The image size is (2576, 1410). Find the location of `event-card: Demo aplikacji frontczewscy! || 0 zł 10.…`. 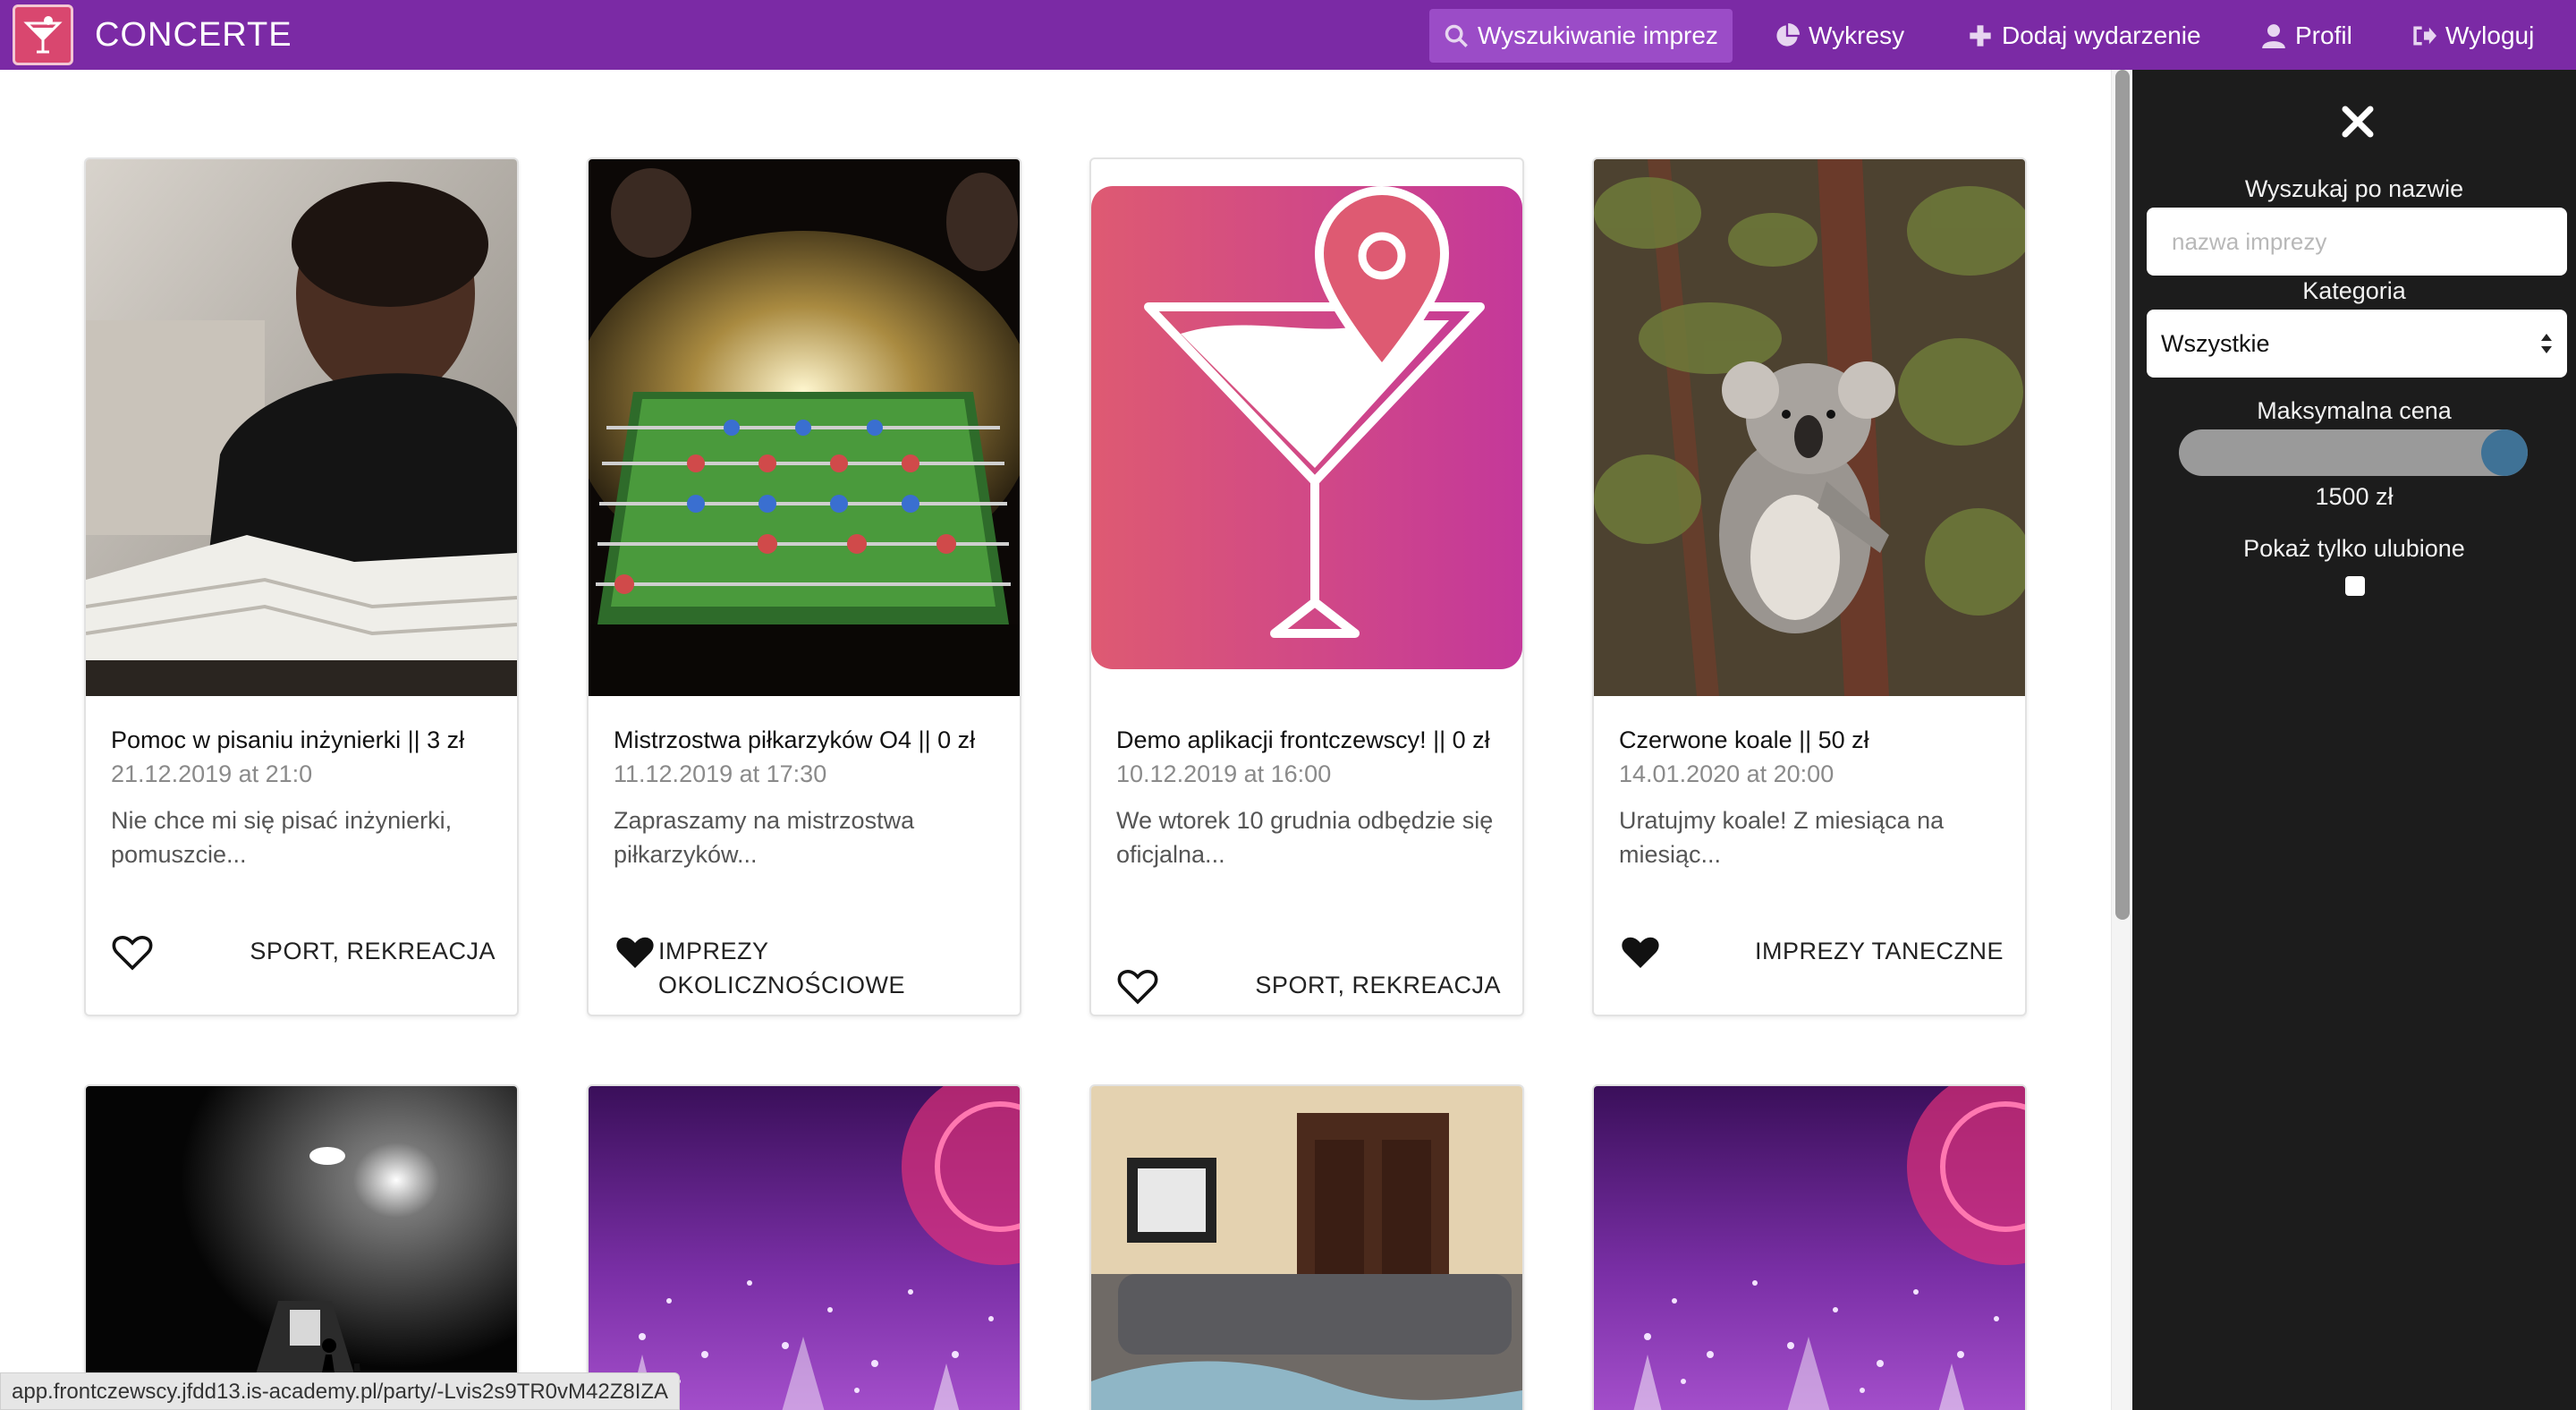

event-card: Demo aplikacji frontczewscy! || 0 zł 10.… is located at coordinates (1306, 586).